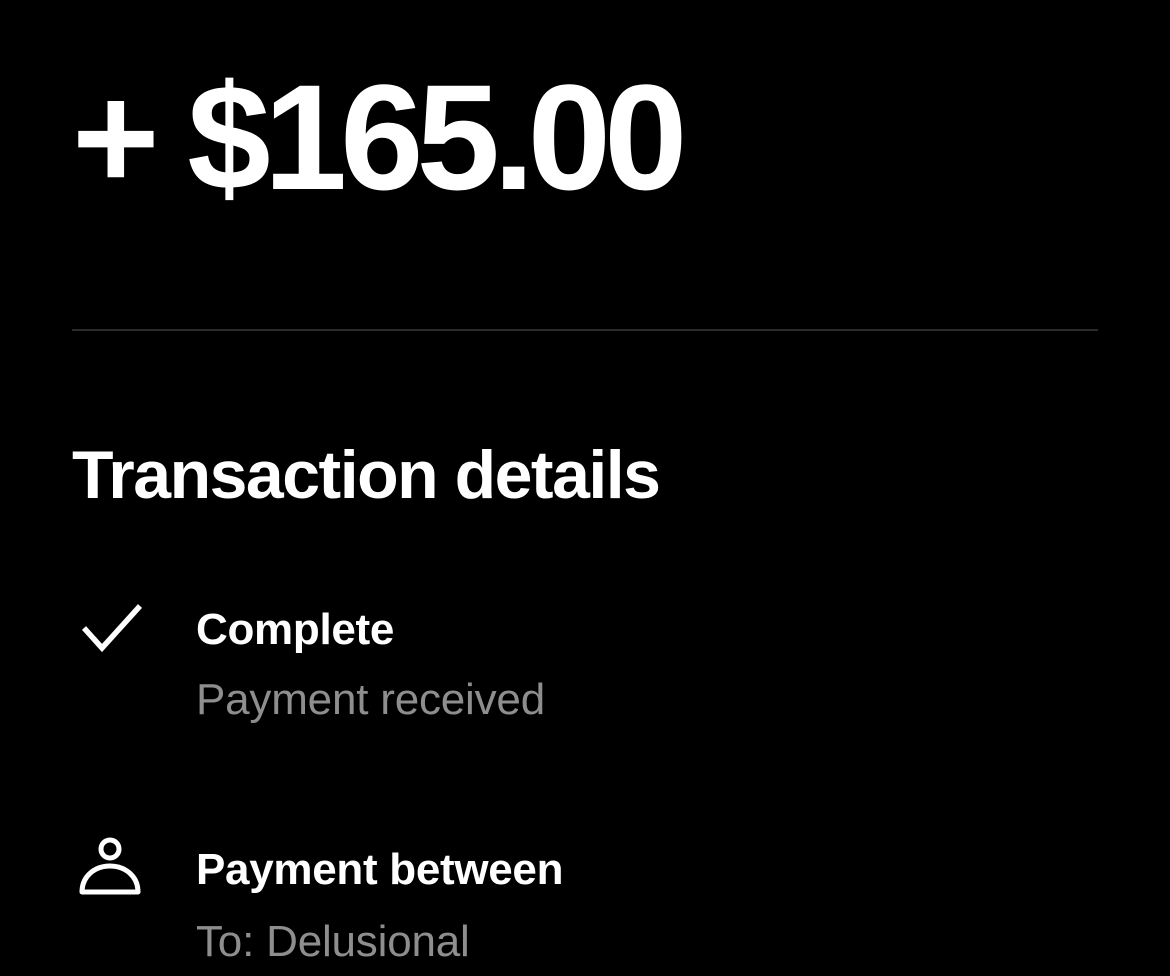 This screenshot has width=1170, height=976. Describe the element at coordinates (379, 137) in the screenshot. I see `transaction-amount: + $165.00` at that location.